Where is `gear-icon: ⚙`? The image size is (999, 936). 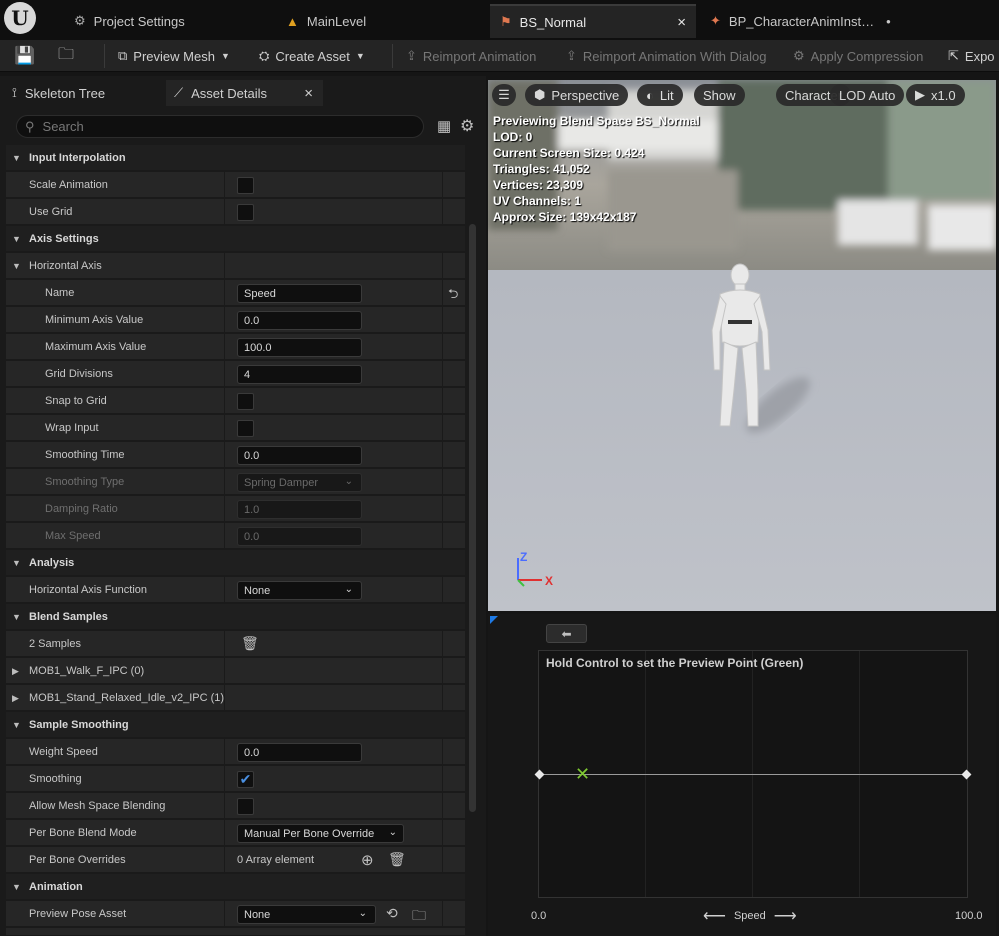
gear-icon: ⚙ is located at coordinates (467, 126).